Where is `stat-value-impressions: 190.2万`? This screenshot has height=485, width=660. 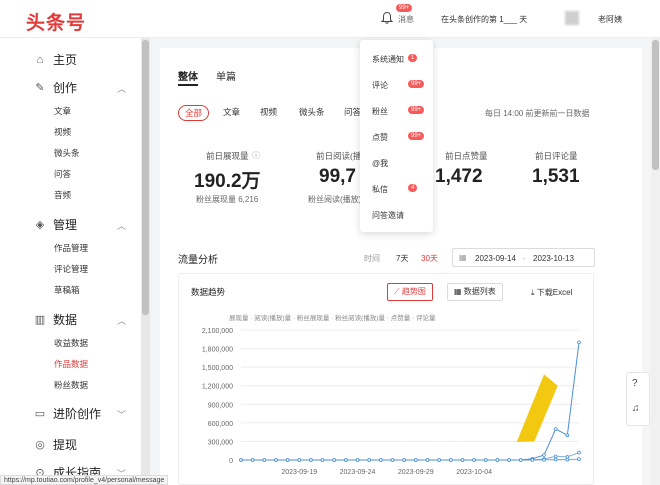
stat-value-impressions: 190.2万 is located at coordinates (227, 181).